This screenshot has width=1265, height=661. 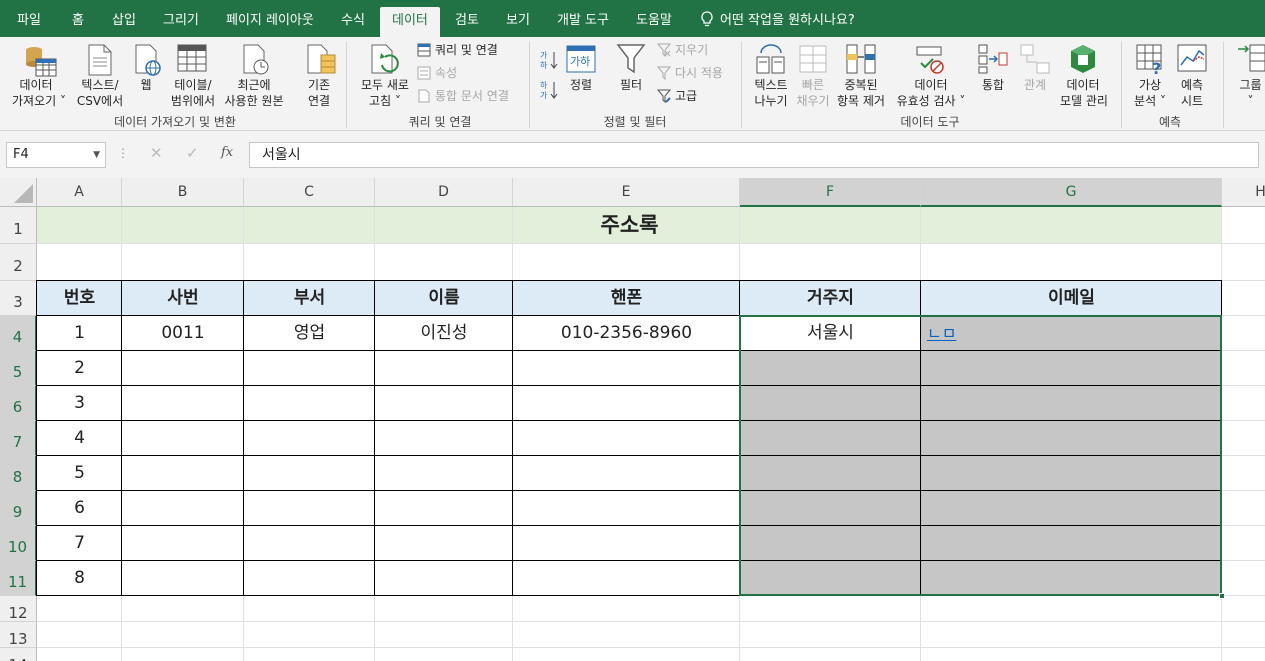 I want to click on column-header-e: E, so click(x=626, y=192).